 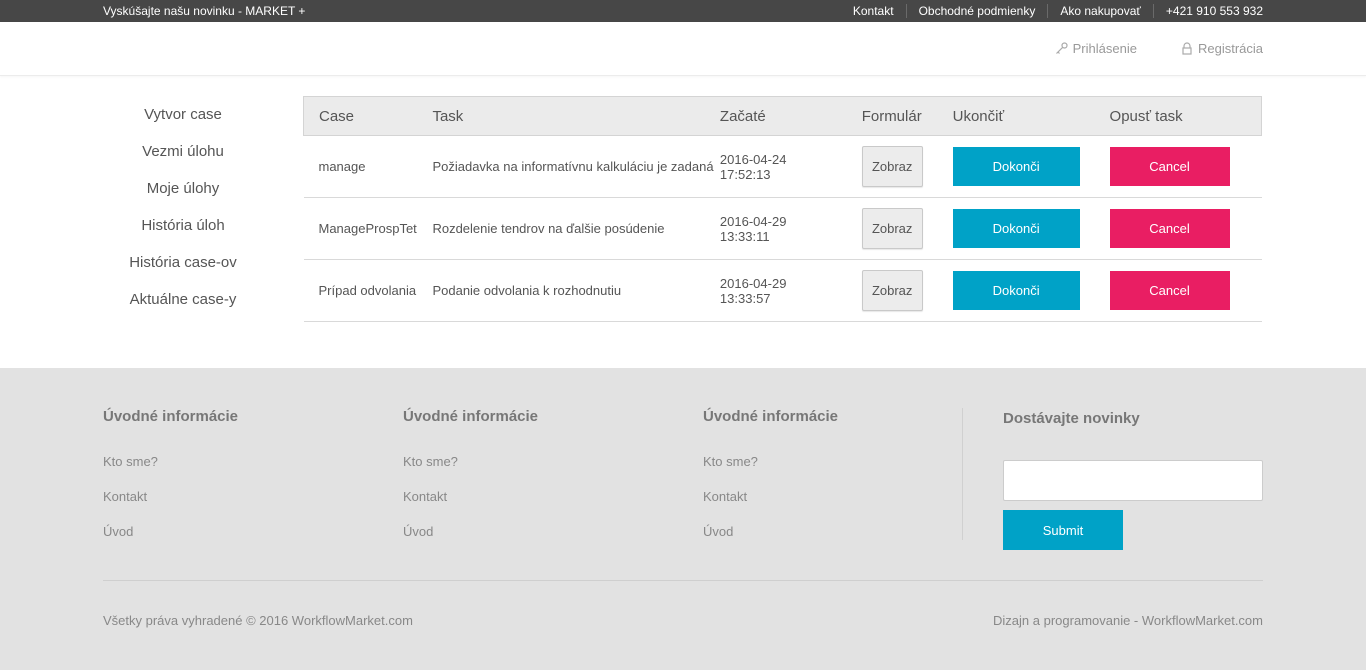 What do you see at coordinates (204, 11) in the screenshot?
I see `promo-link: Vyskúšajte našu novinku - MARKET +` at bounding box center [204, 11].